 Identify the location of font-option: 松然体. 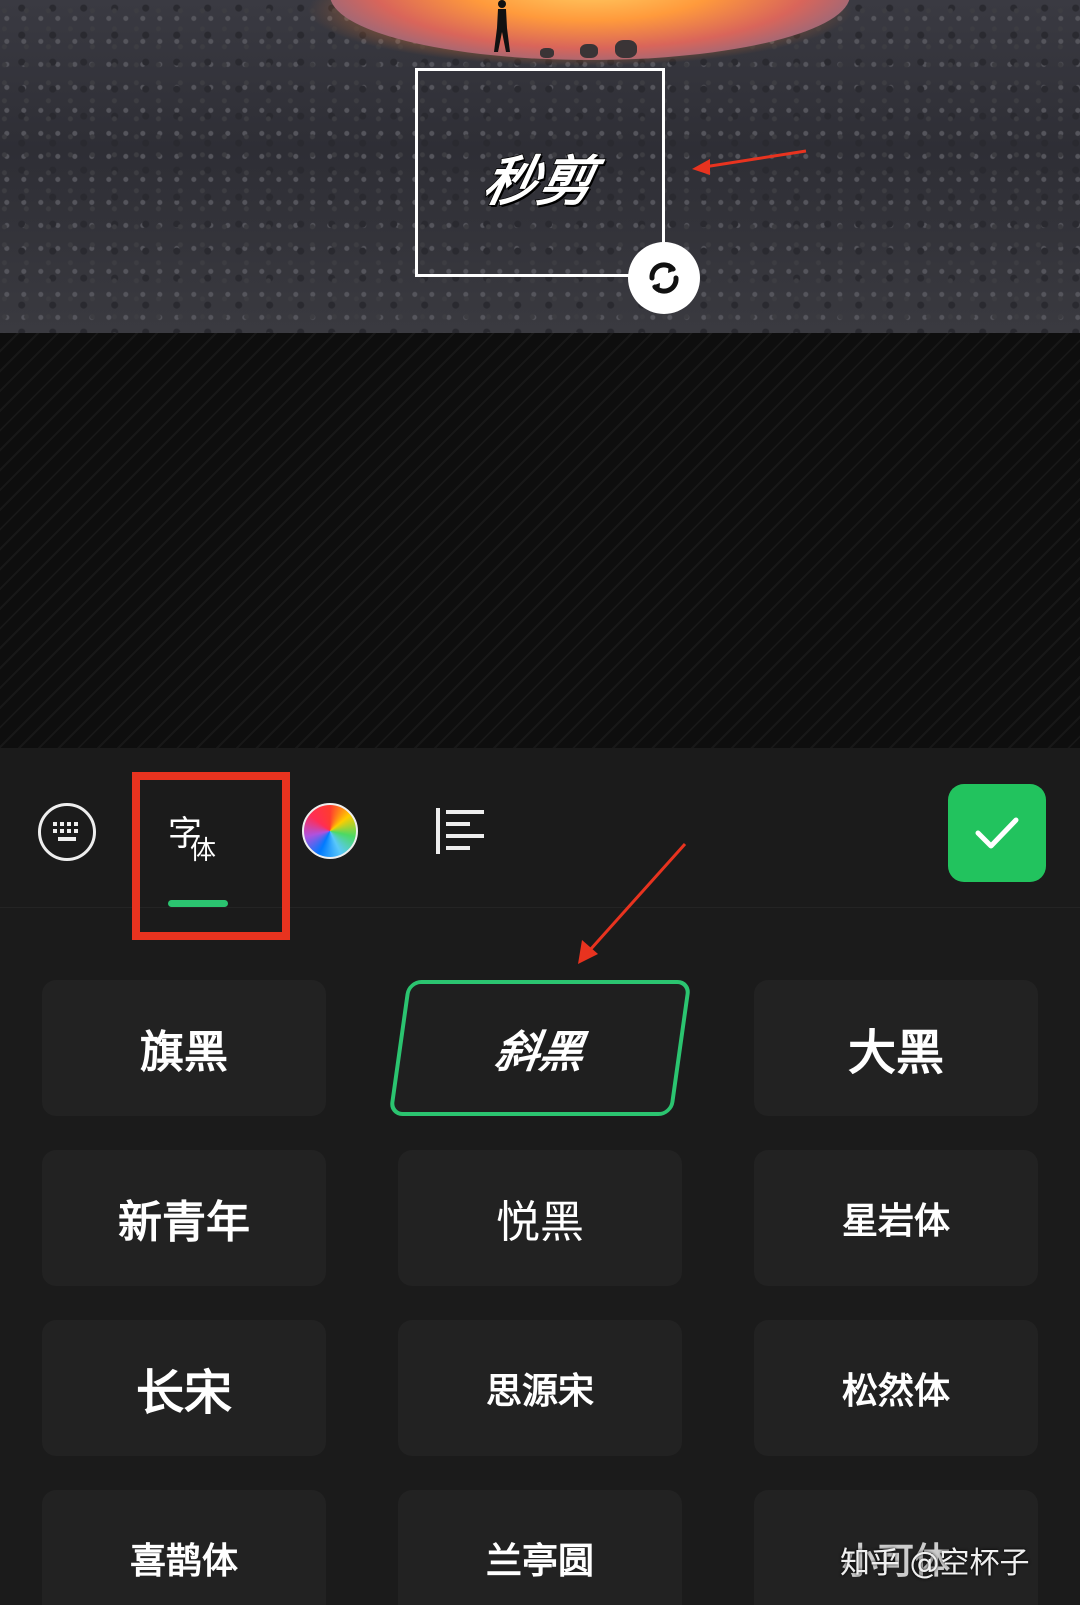
(896, 1388).